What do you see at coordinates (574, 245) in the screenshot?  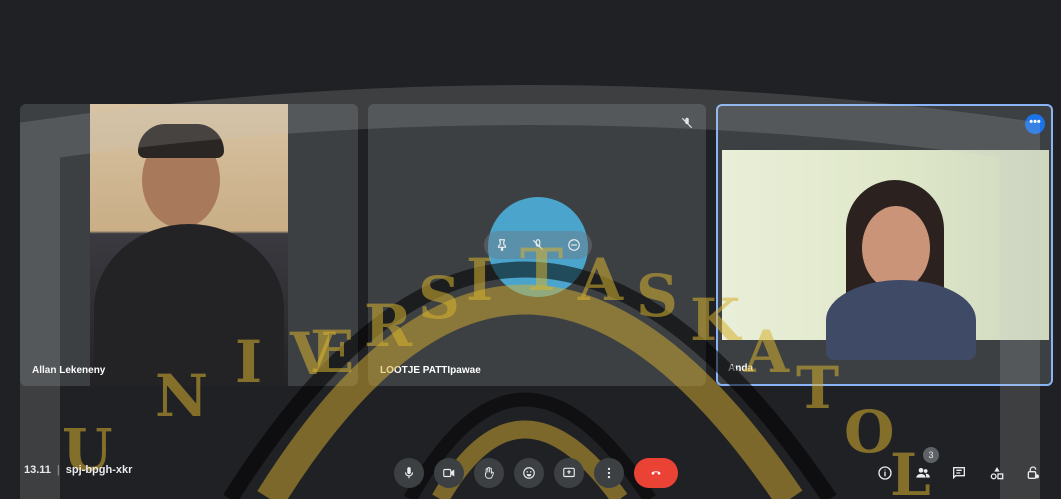 I see `remove-icon` at bounding box center [574, 245].